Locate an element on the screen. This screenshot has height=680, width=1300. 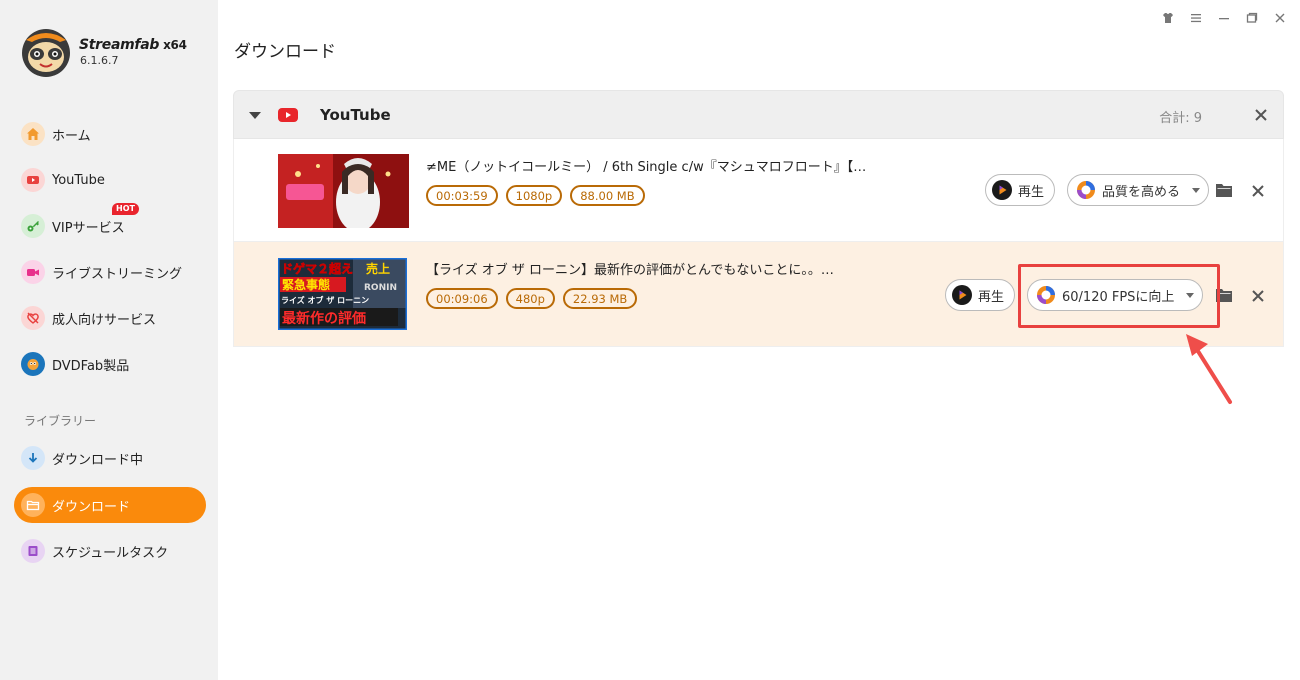
sidebar-item-label: DVDFab製品 is located at coordinates (91, 366).